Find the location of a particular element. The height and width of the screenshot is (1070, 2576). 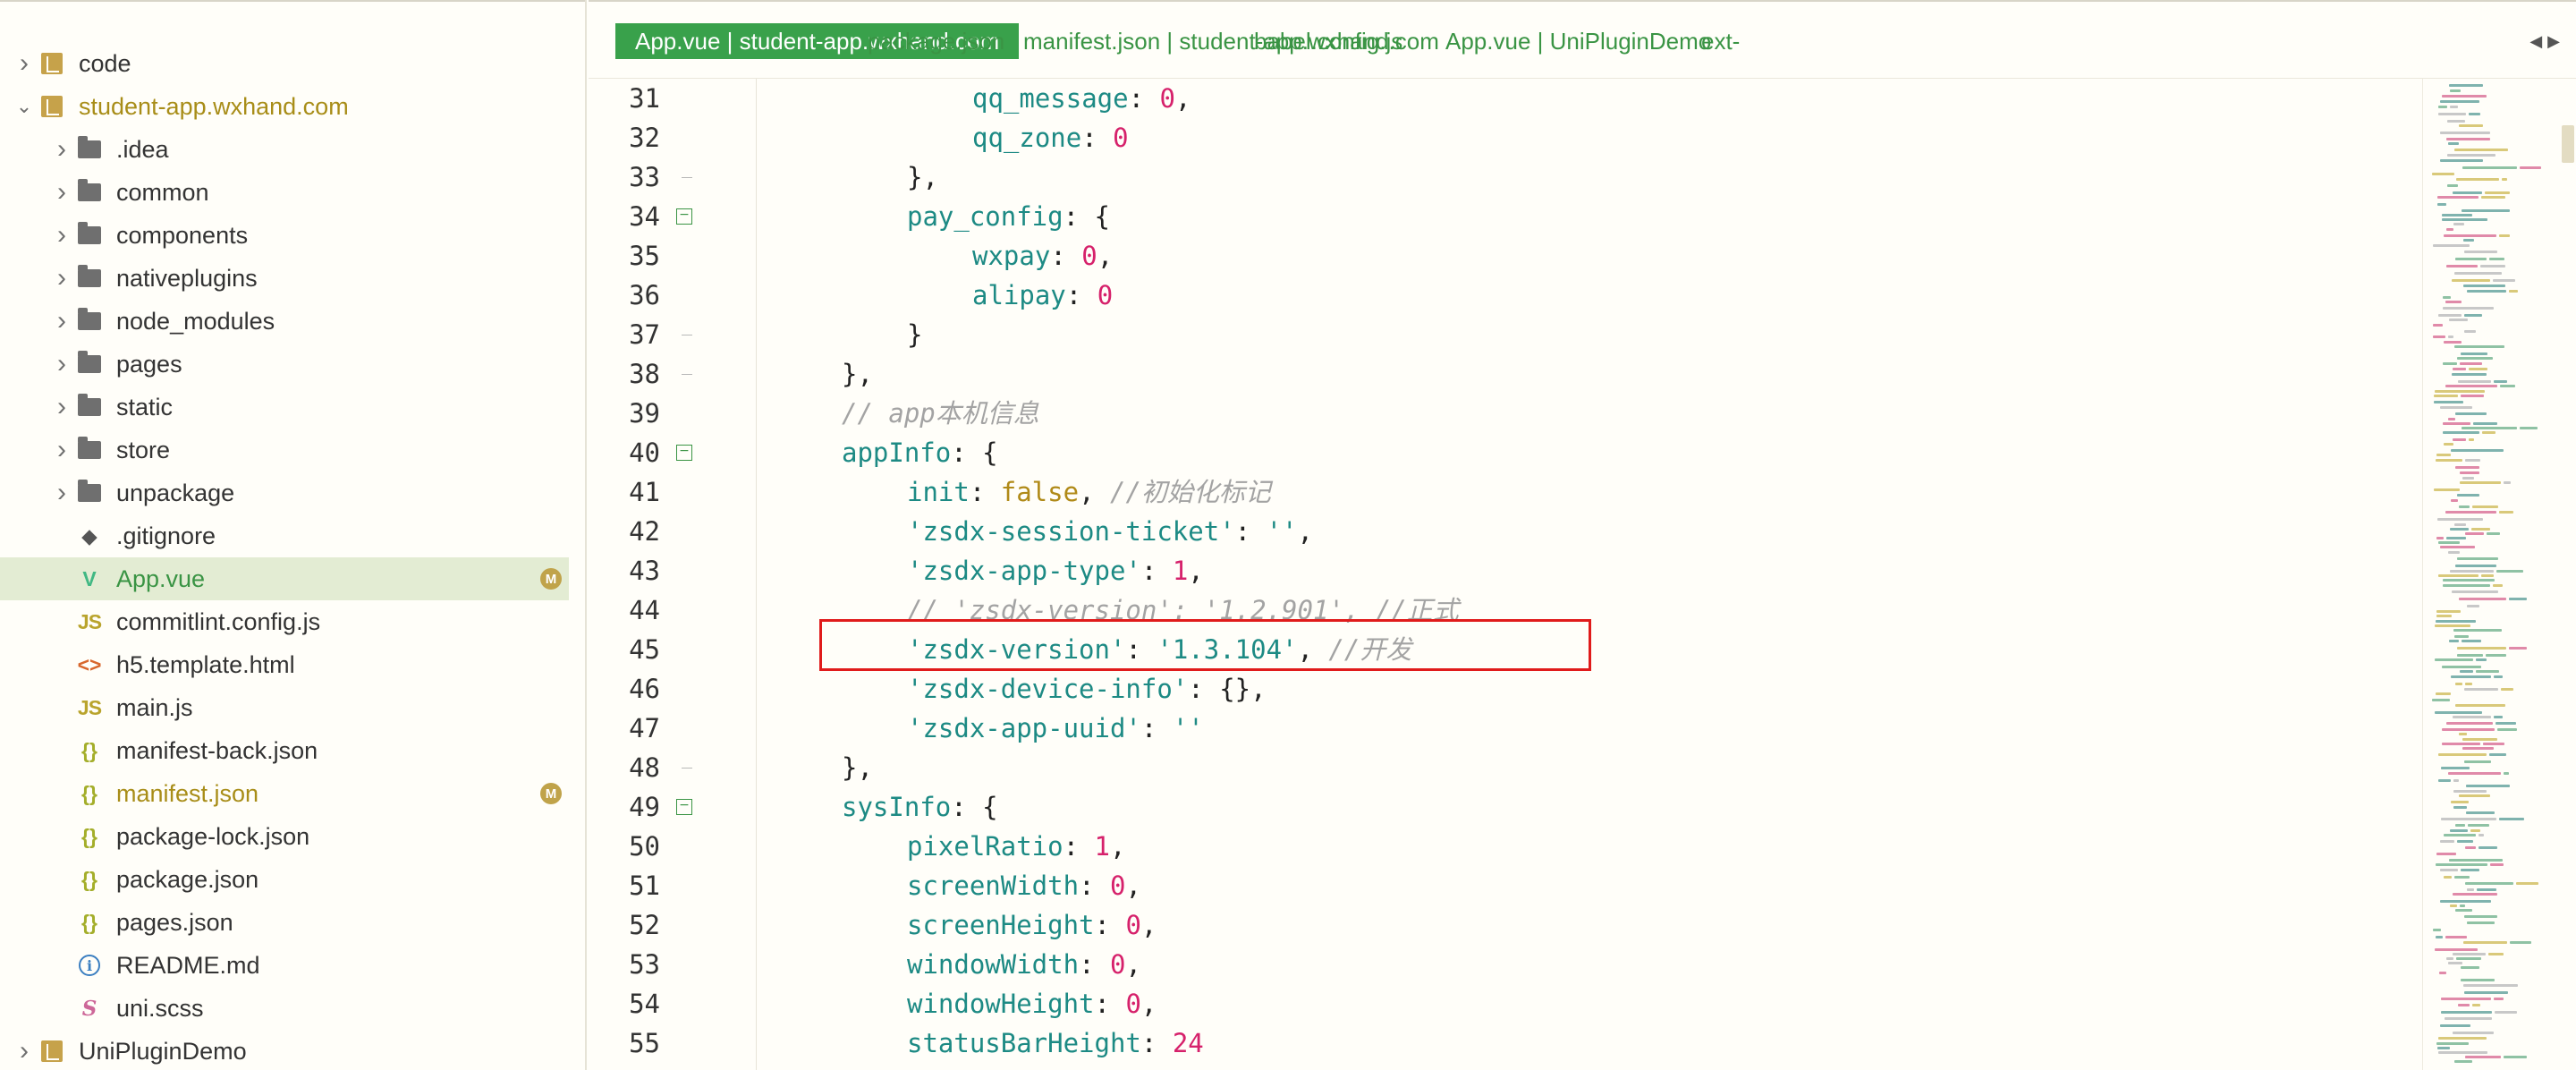

tab-scroll-left-icon: ◀ is located at coordinates (2535, 41).